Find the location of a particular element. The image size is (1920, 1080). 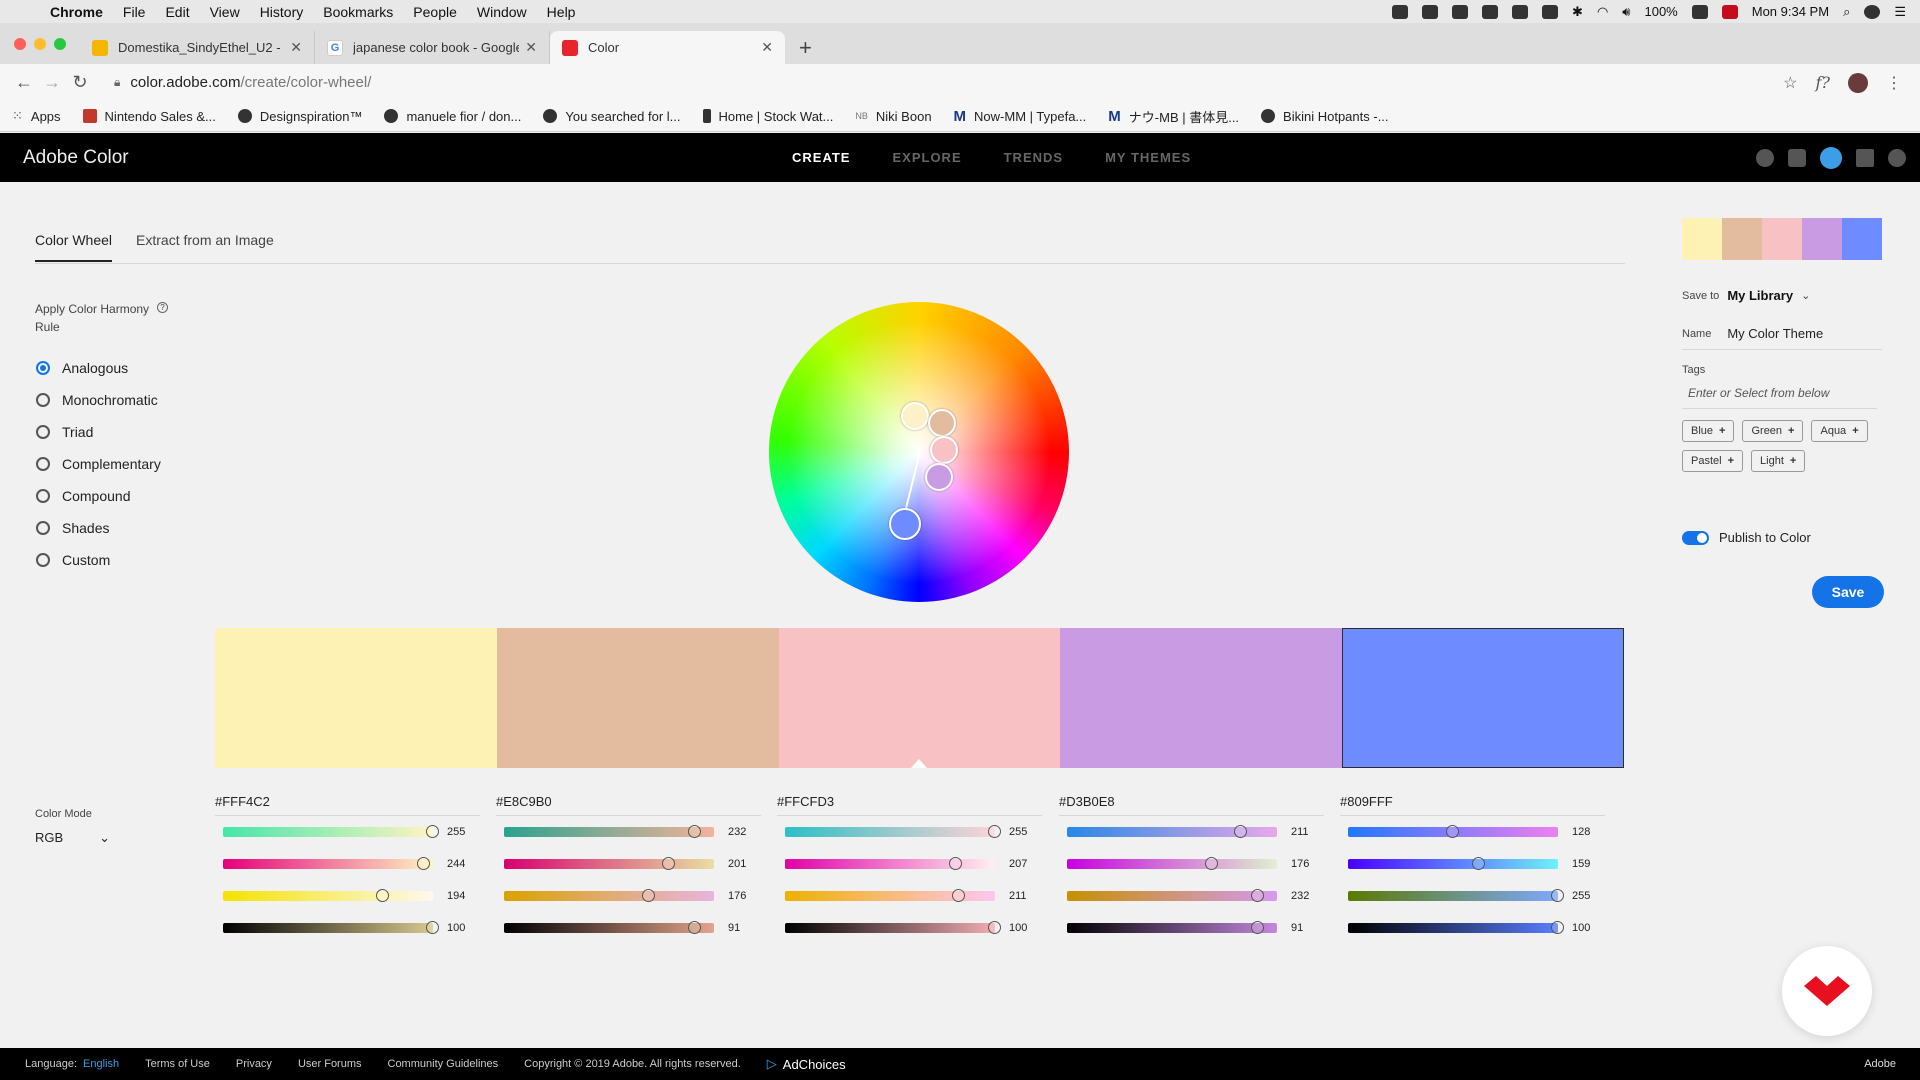

user-avatar is located at coordinates (1831, 157).